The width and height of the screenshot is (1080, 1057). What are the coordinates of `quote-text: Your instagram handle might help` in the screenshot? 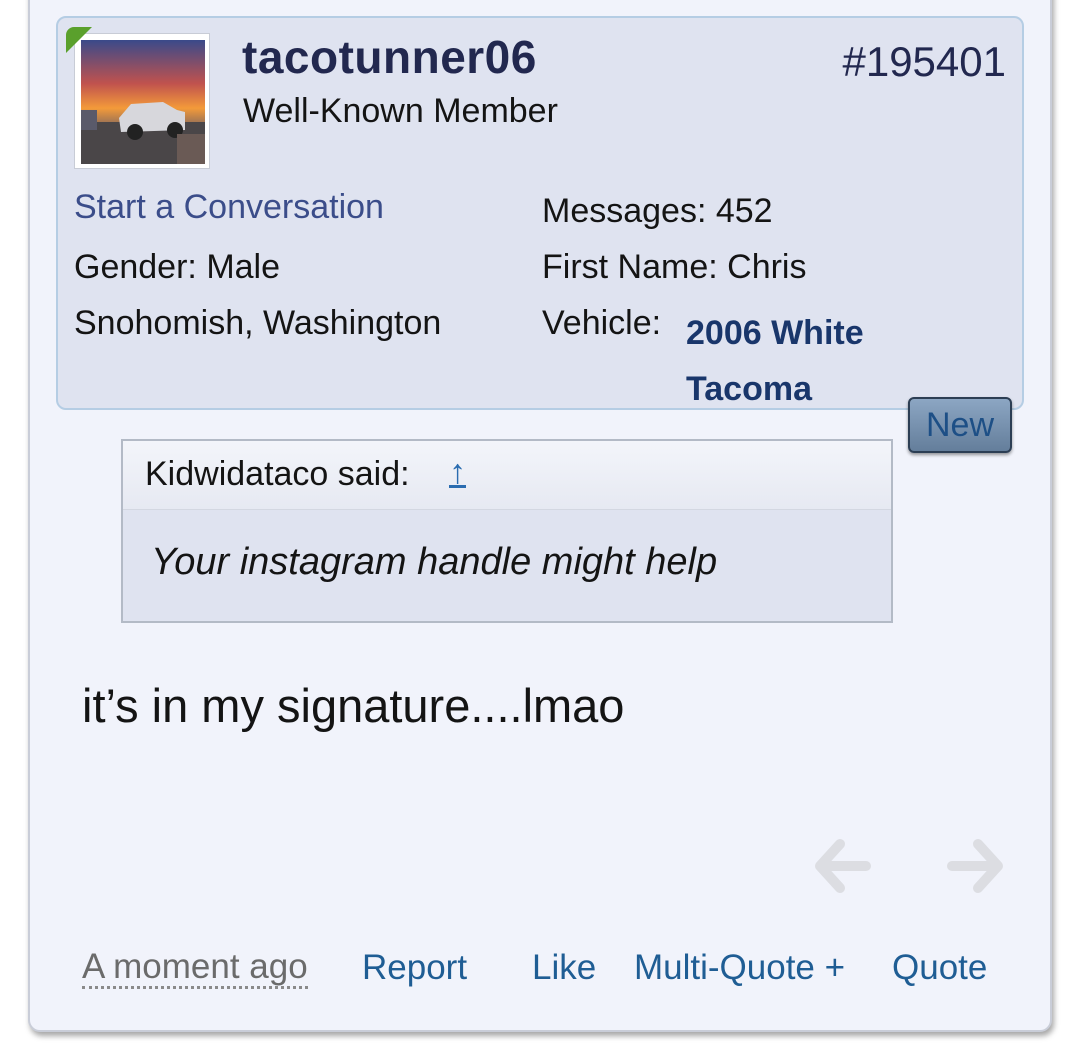 It's located at (434, 562).